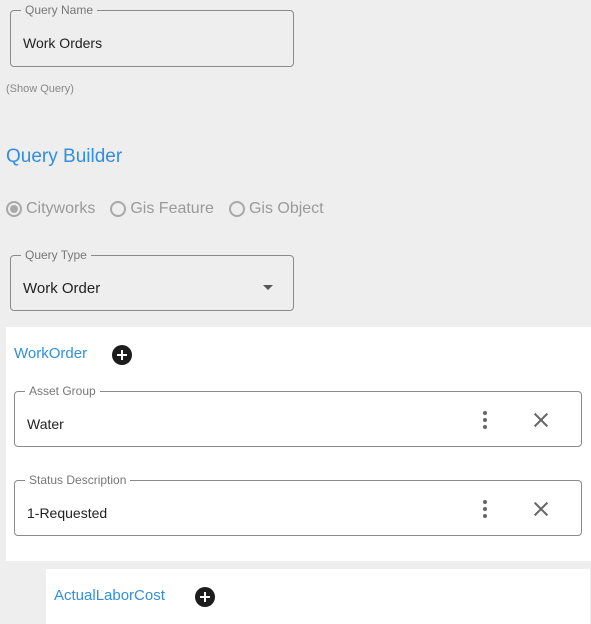  What do you see at coordinates (14, 209) in the screenshot?
I see `radio-checked-icon` at bounding box center [14, 209].